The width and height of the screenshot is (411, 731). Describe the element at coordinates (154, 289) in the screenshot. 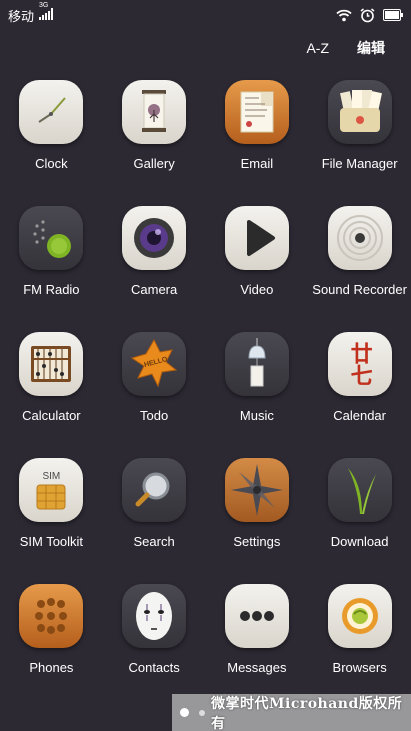

I see `app-label: Camera` at that location.